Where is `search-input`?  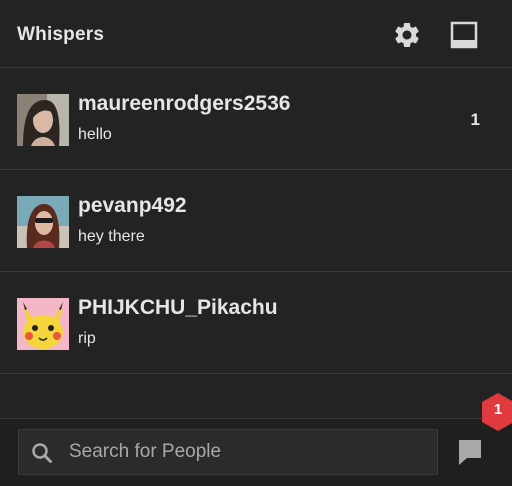 search-input is located at coordinates (254, 452).